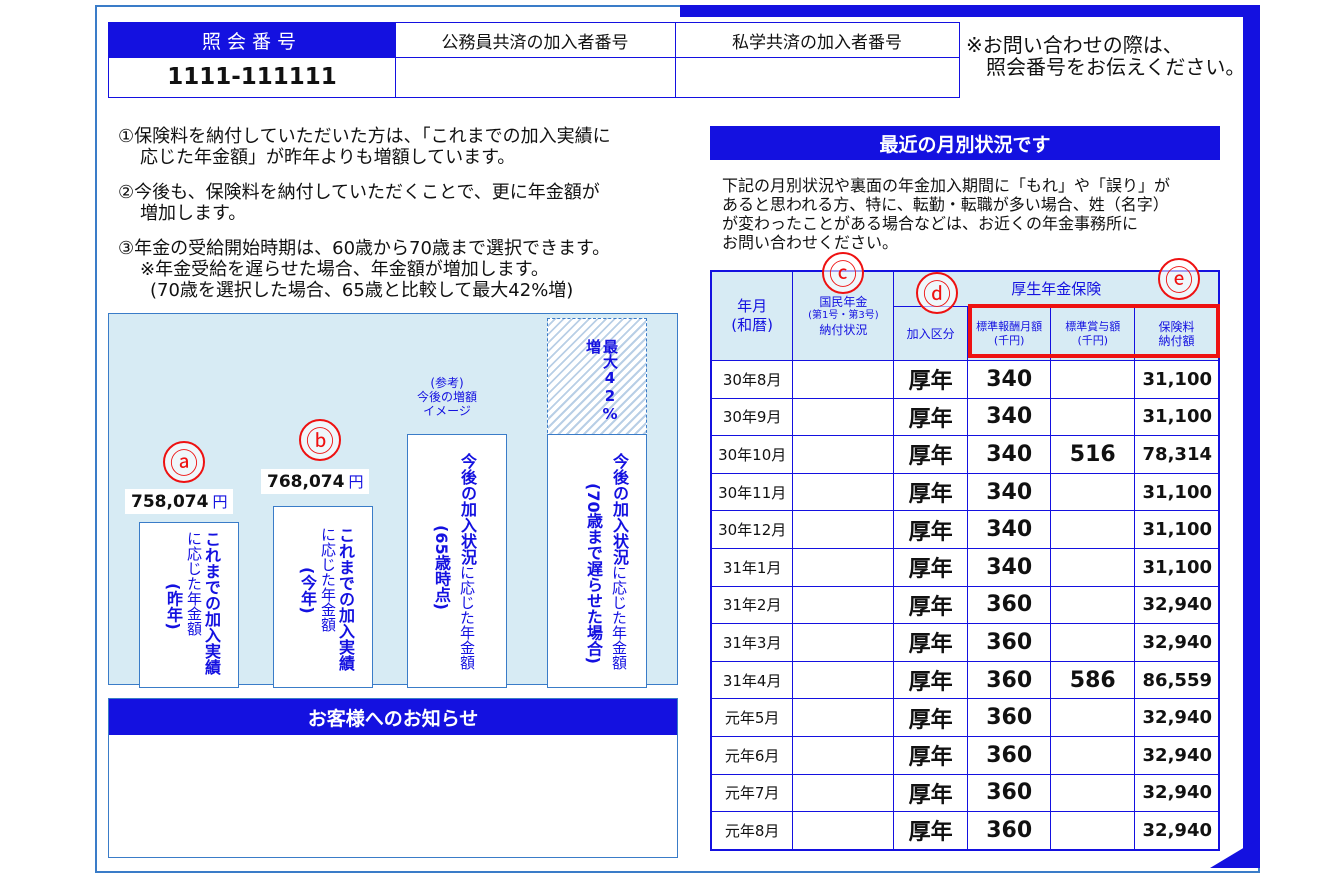  What do you see at coordinates (457, 561) in the screenshot?
I see `bar-c: 今後の加入状況に応じた年金額 (65歳時点)` at bounding box center [457, 561].